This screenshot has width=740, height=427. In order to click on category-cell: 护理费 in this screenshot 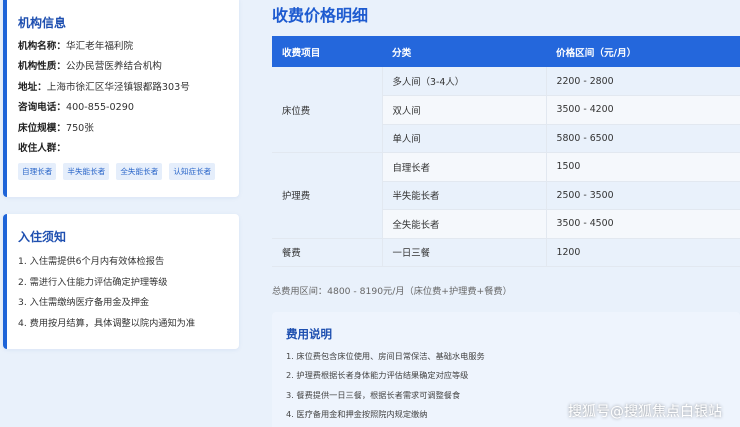, I will do `click(327, 195)`.